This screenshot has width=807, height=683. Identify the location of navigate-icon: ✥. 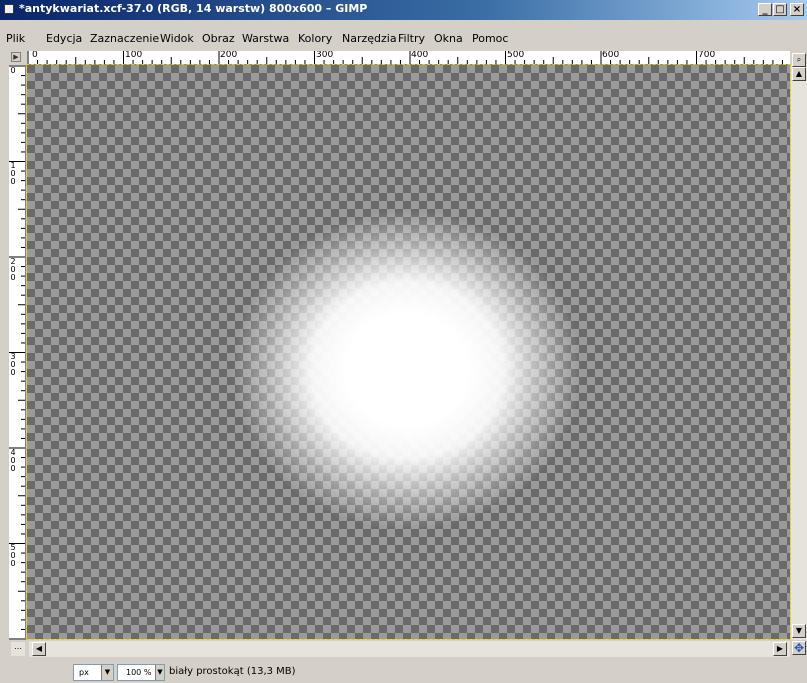
(799, 648).